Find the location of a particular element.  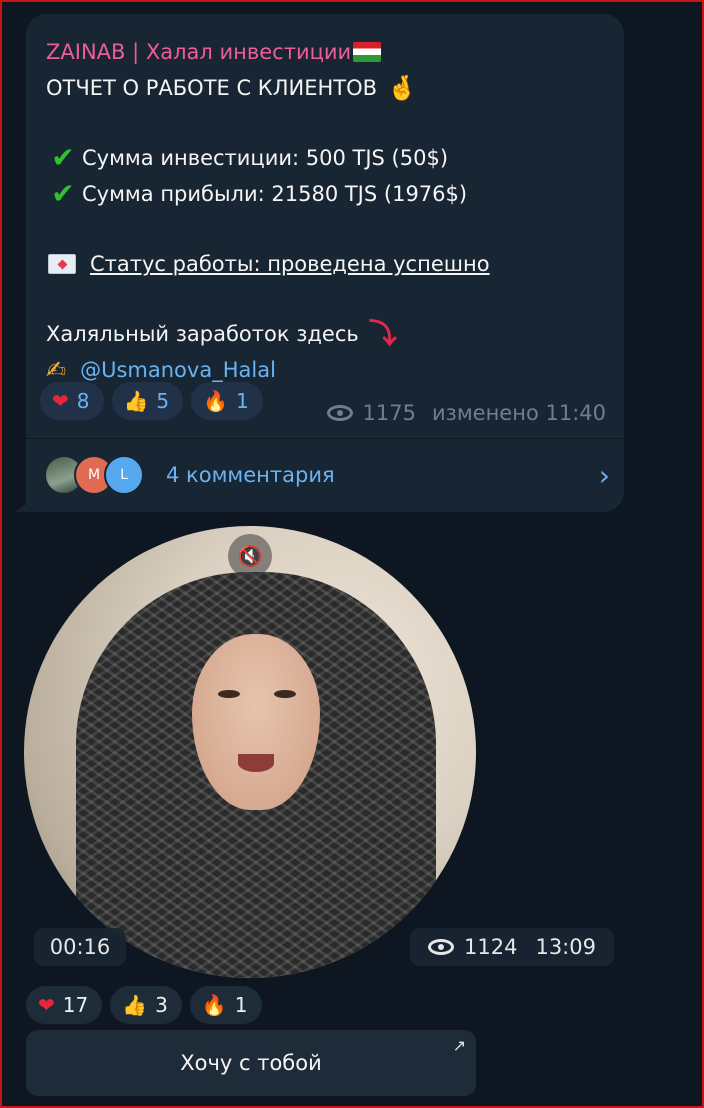

tajikistan-flag-icon is located at coordinates (367, 52).